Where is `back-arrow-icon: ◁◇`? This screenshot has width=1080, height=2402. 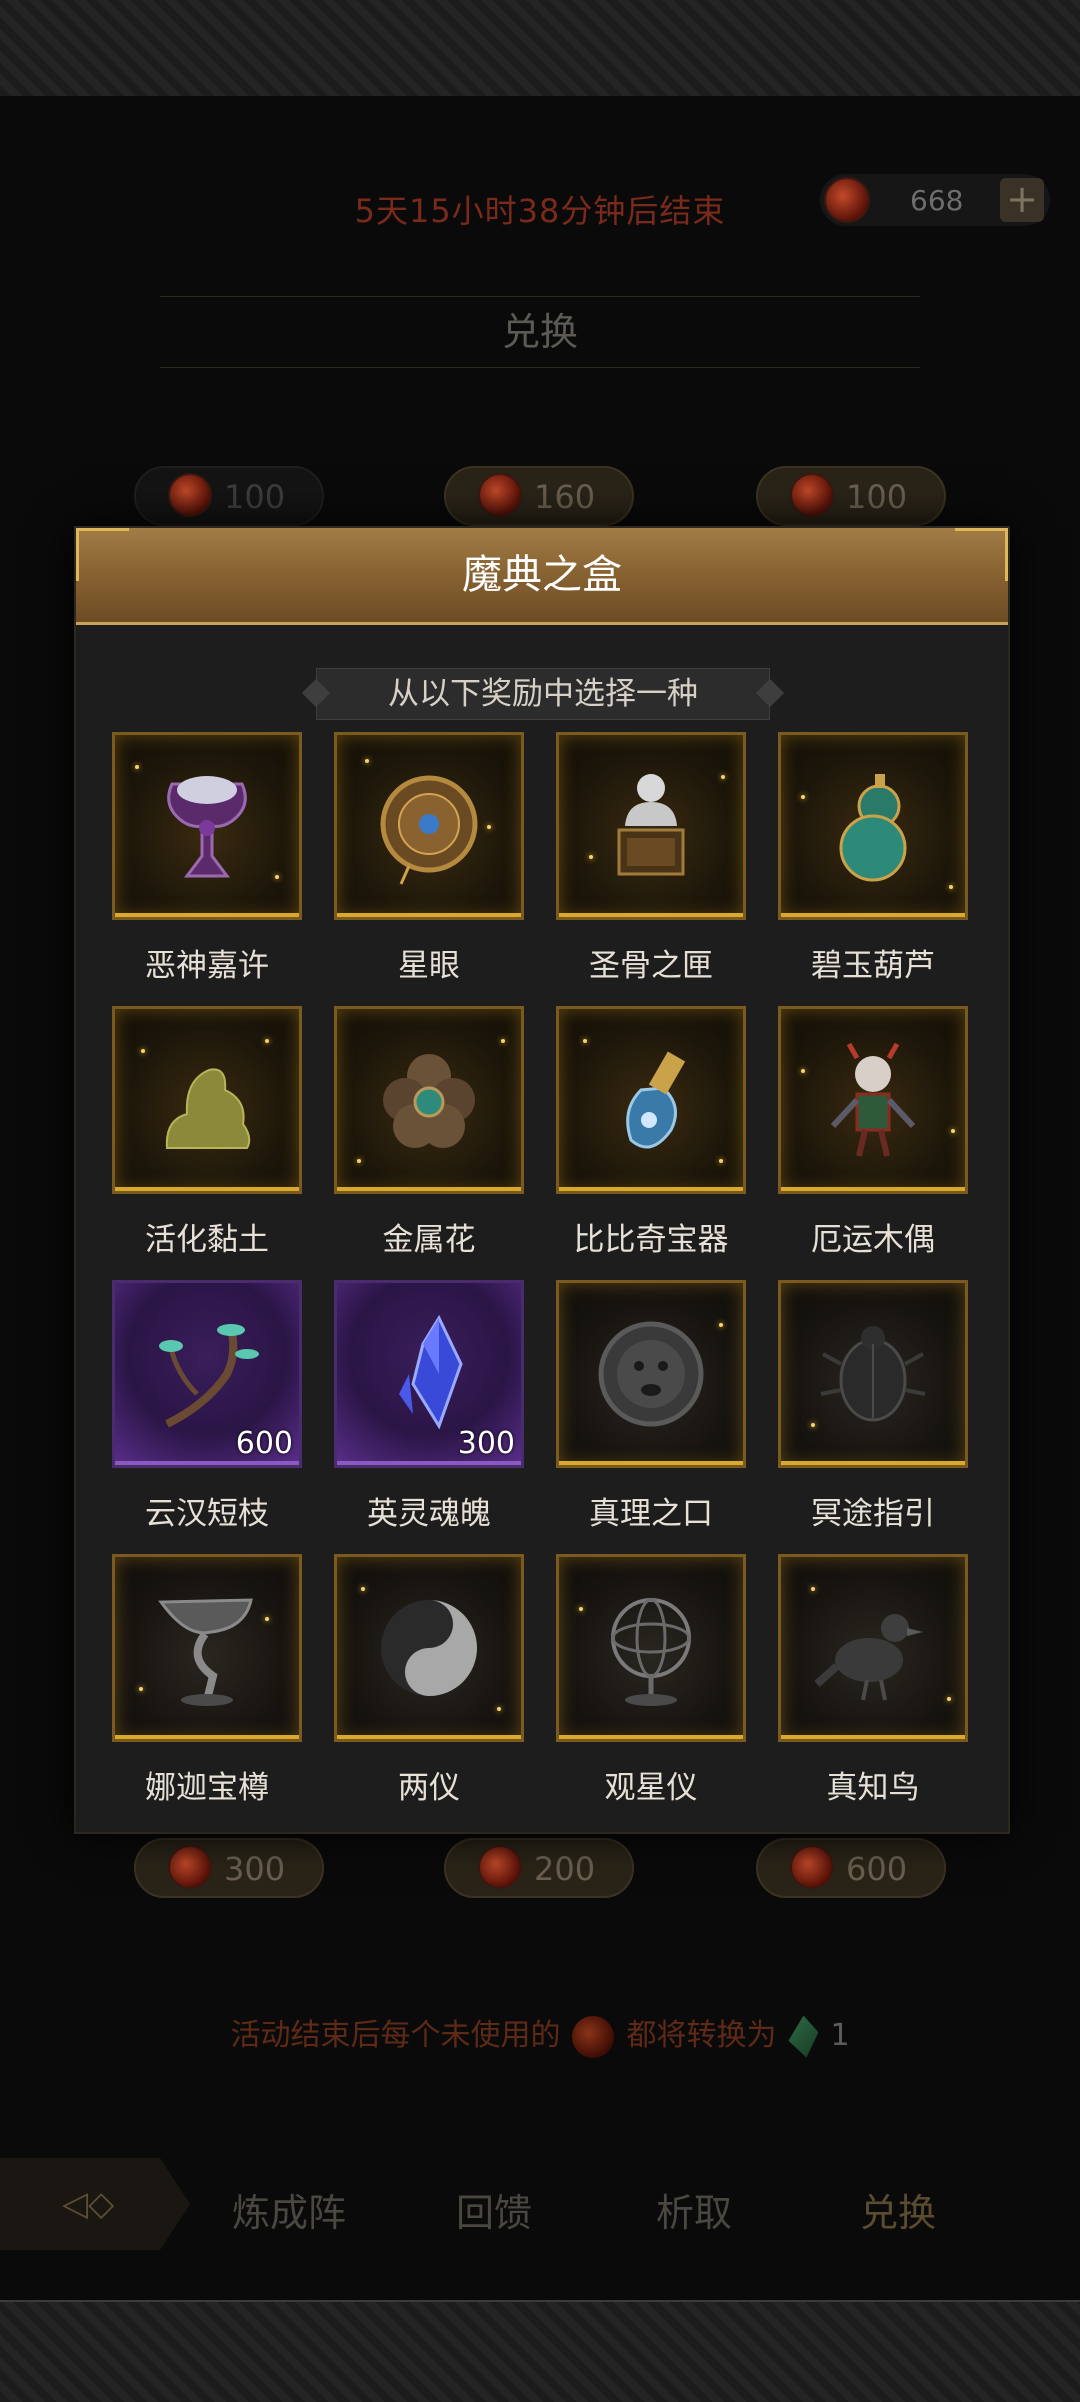 back-arrow-icon: ◁◇ is located at coordinates (88, 2204).